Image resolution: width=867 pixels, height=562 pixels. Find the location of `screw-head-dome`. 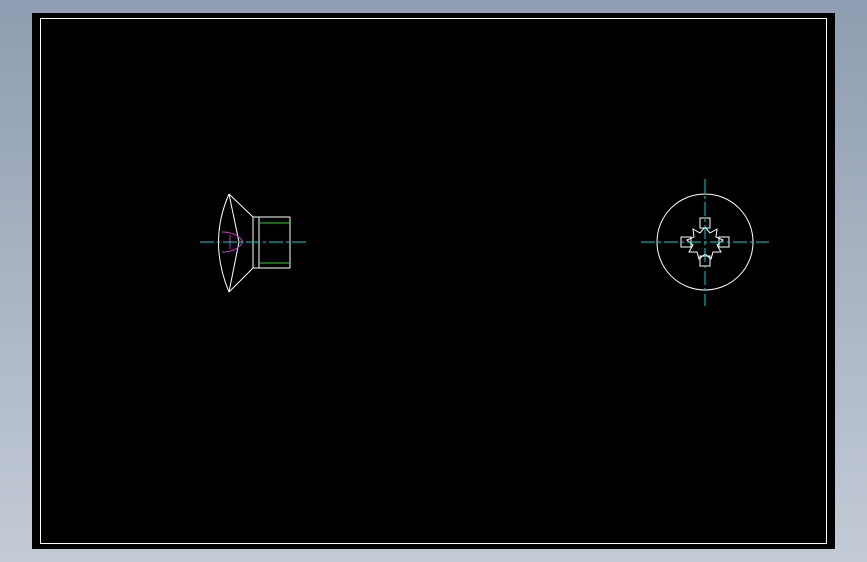

screw-head-dome is located at coordinates (224, 243).